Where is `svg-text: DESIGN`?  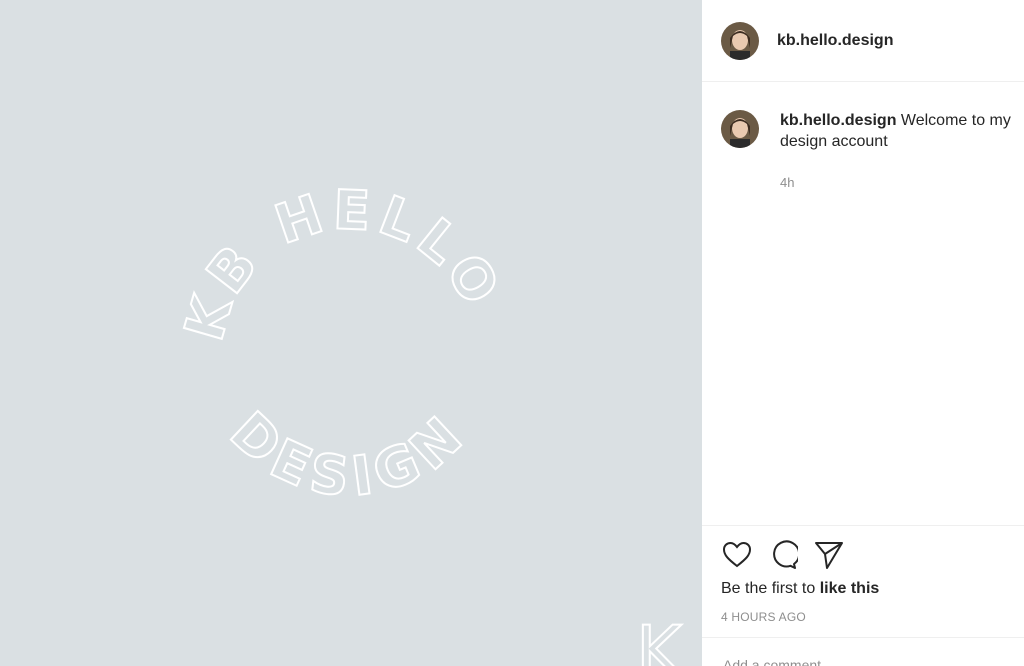
svg-text: DESIGN is located at coordinates (348, 455).